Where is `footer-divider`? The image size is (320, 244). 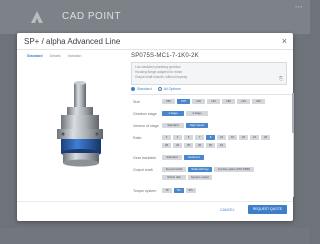 footer-divider is located at coordinates (155, 201).